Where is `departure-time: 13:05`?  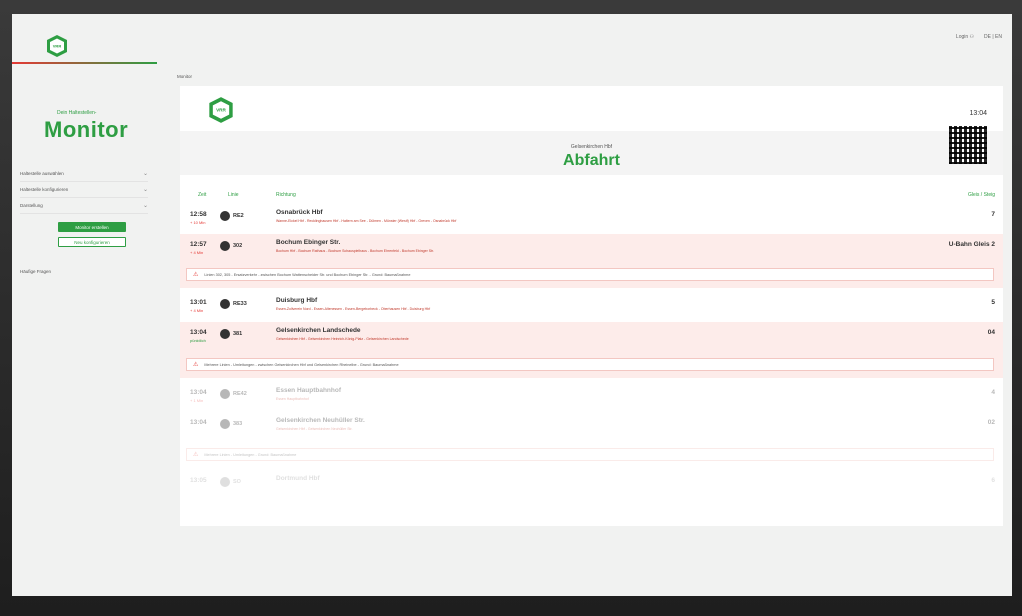
departure-time: 13:05 is located at coordinates (198, 480).